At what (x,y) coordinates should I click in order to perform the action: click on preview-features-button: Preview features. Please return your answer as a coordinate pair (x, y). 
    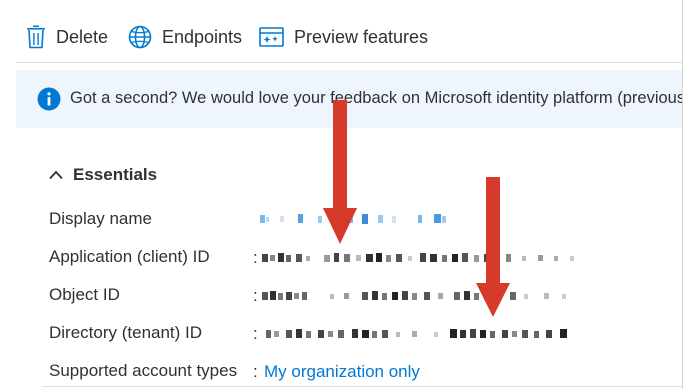
    Looking at the image, I should click on (343, 37).